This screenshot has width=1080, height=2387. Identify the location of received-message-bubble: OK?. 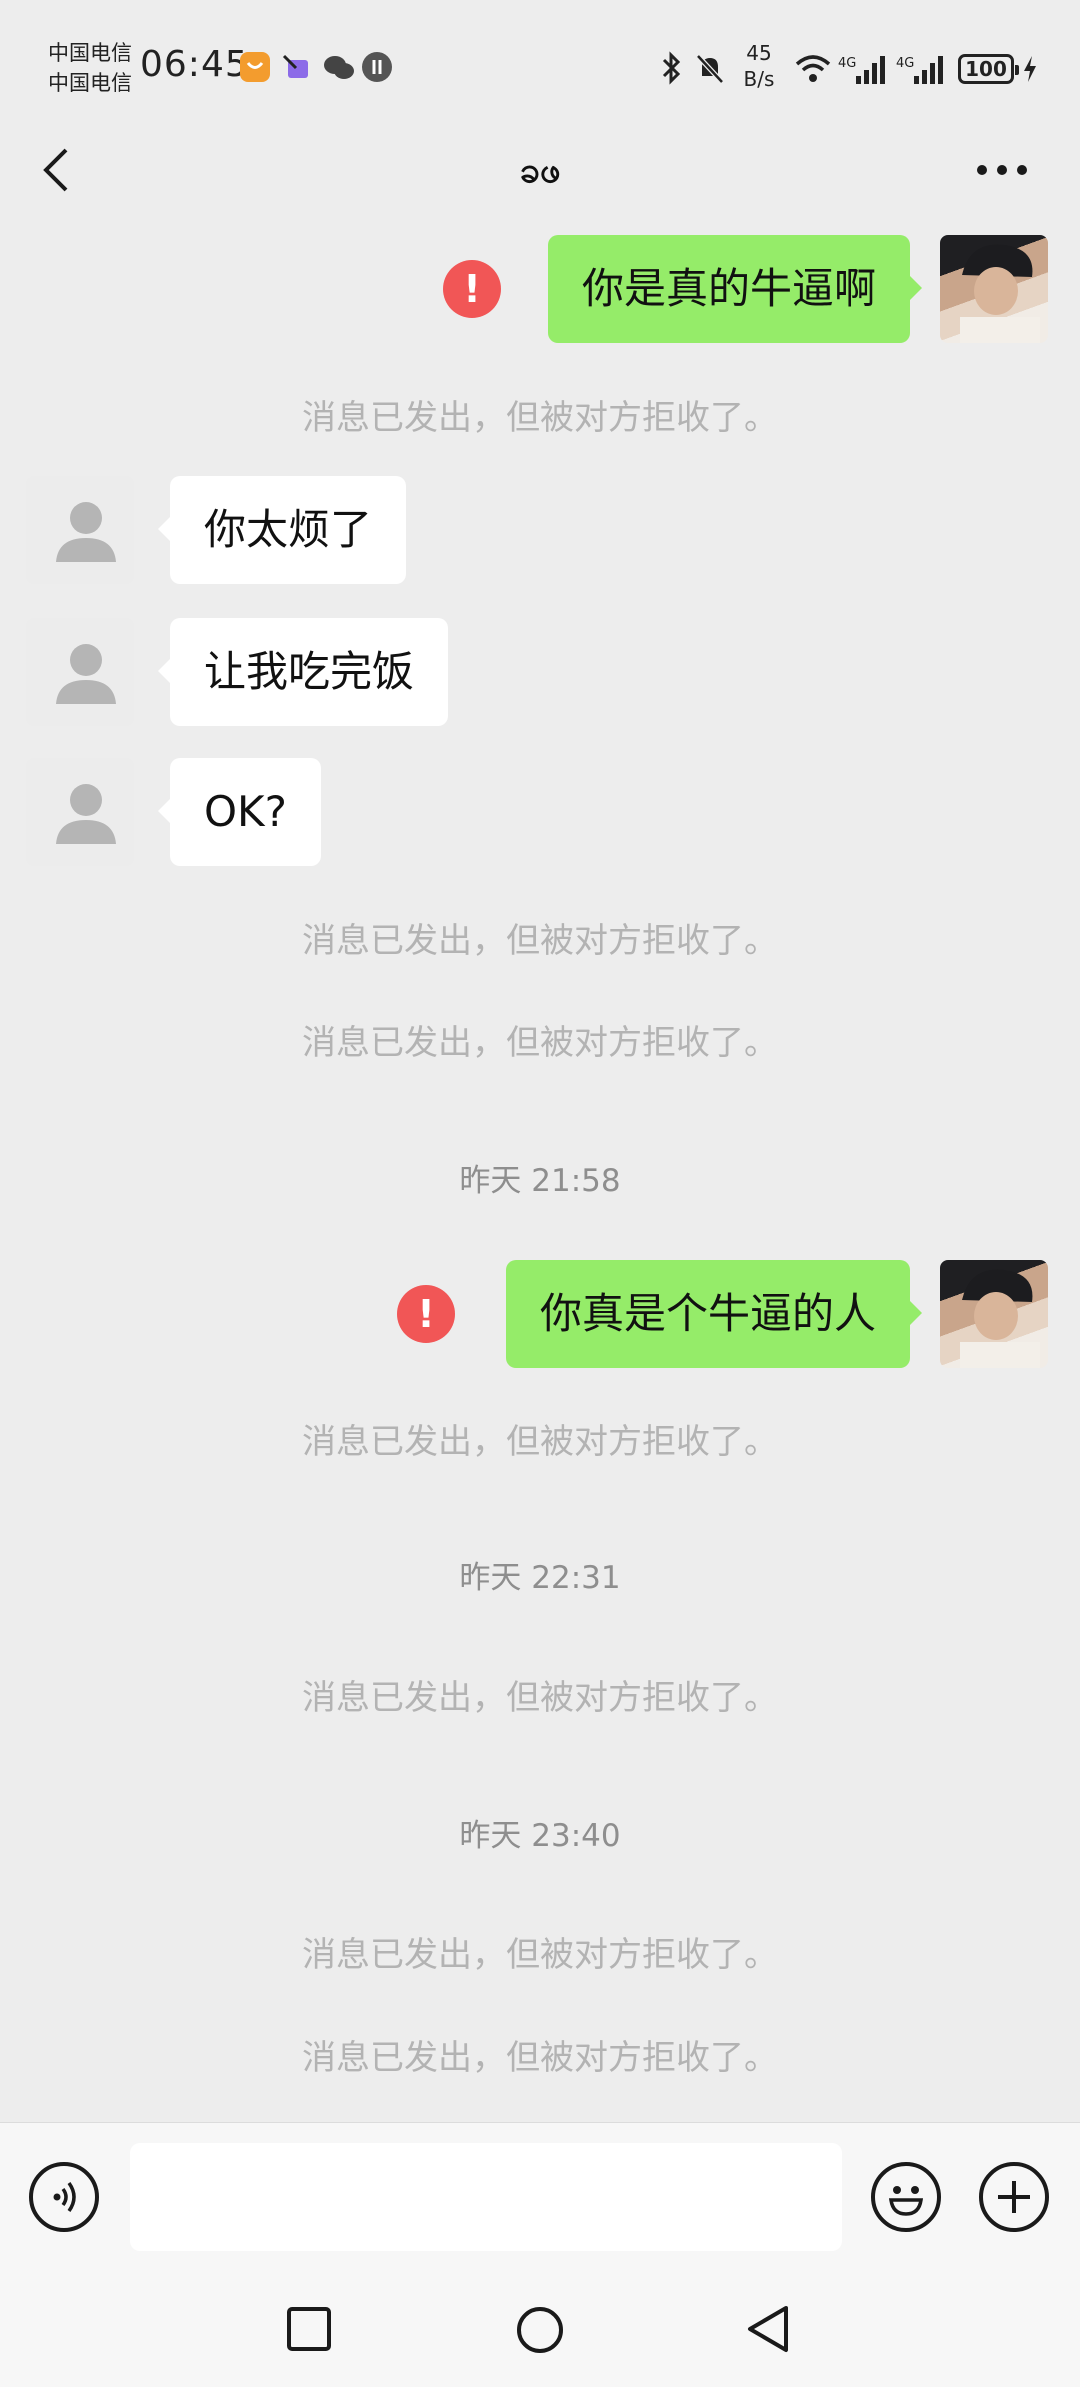
(239, 812).